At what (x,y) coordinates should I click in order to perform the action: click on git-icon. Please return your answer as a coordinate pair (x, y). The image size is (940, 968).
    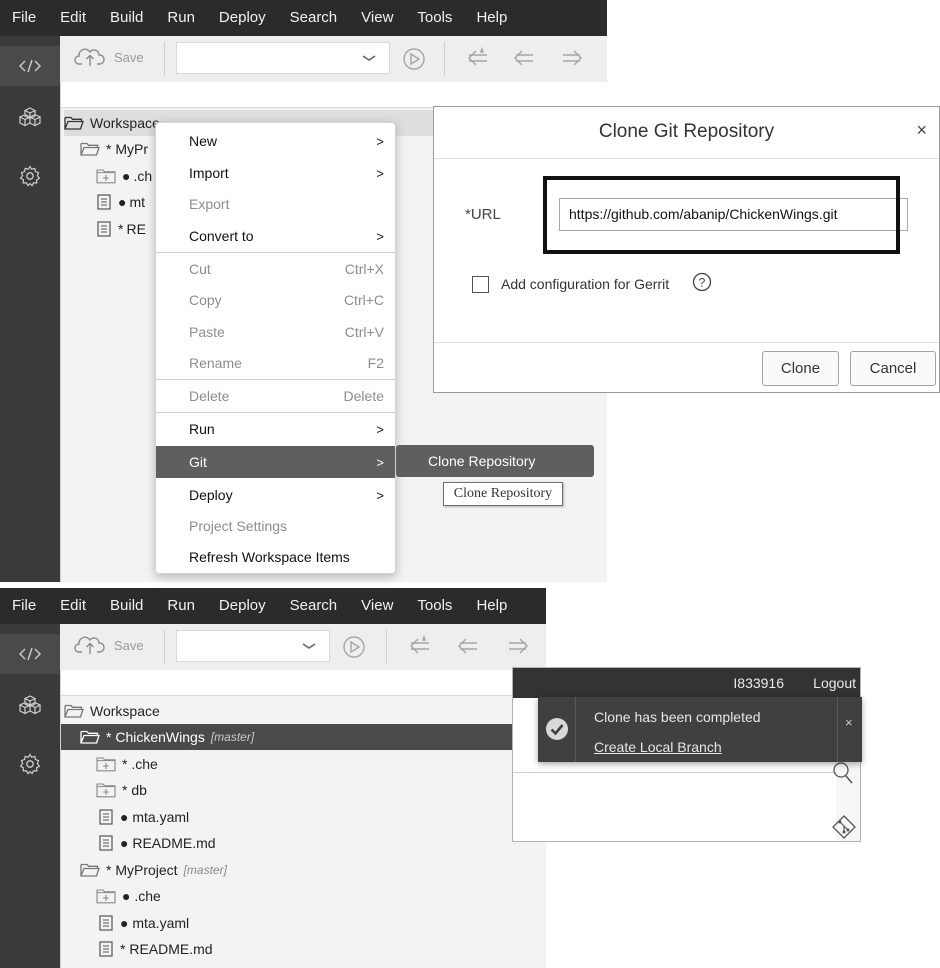
    Looking at the image, I should click on (844, 827).